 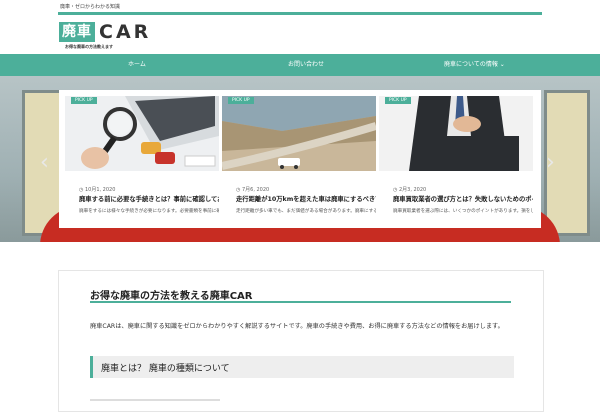 What do you see at coordinates (149, 211) in the screenshot?
I see `card-excerpt: 廃車をするには様々な手続きが必要になります。必要書類を事前に確認し、スムーズに` at bounding box center [149, 211].